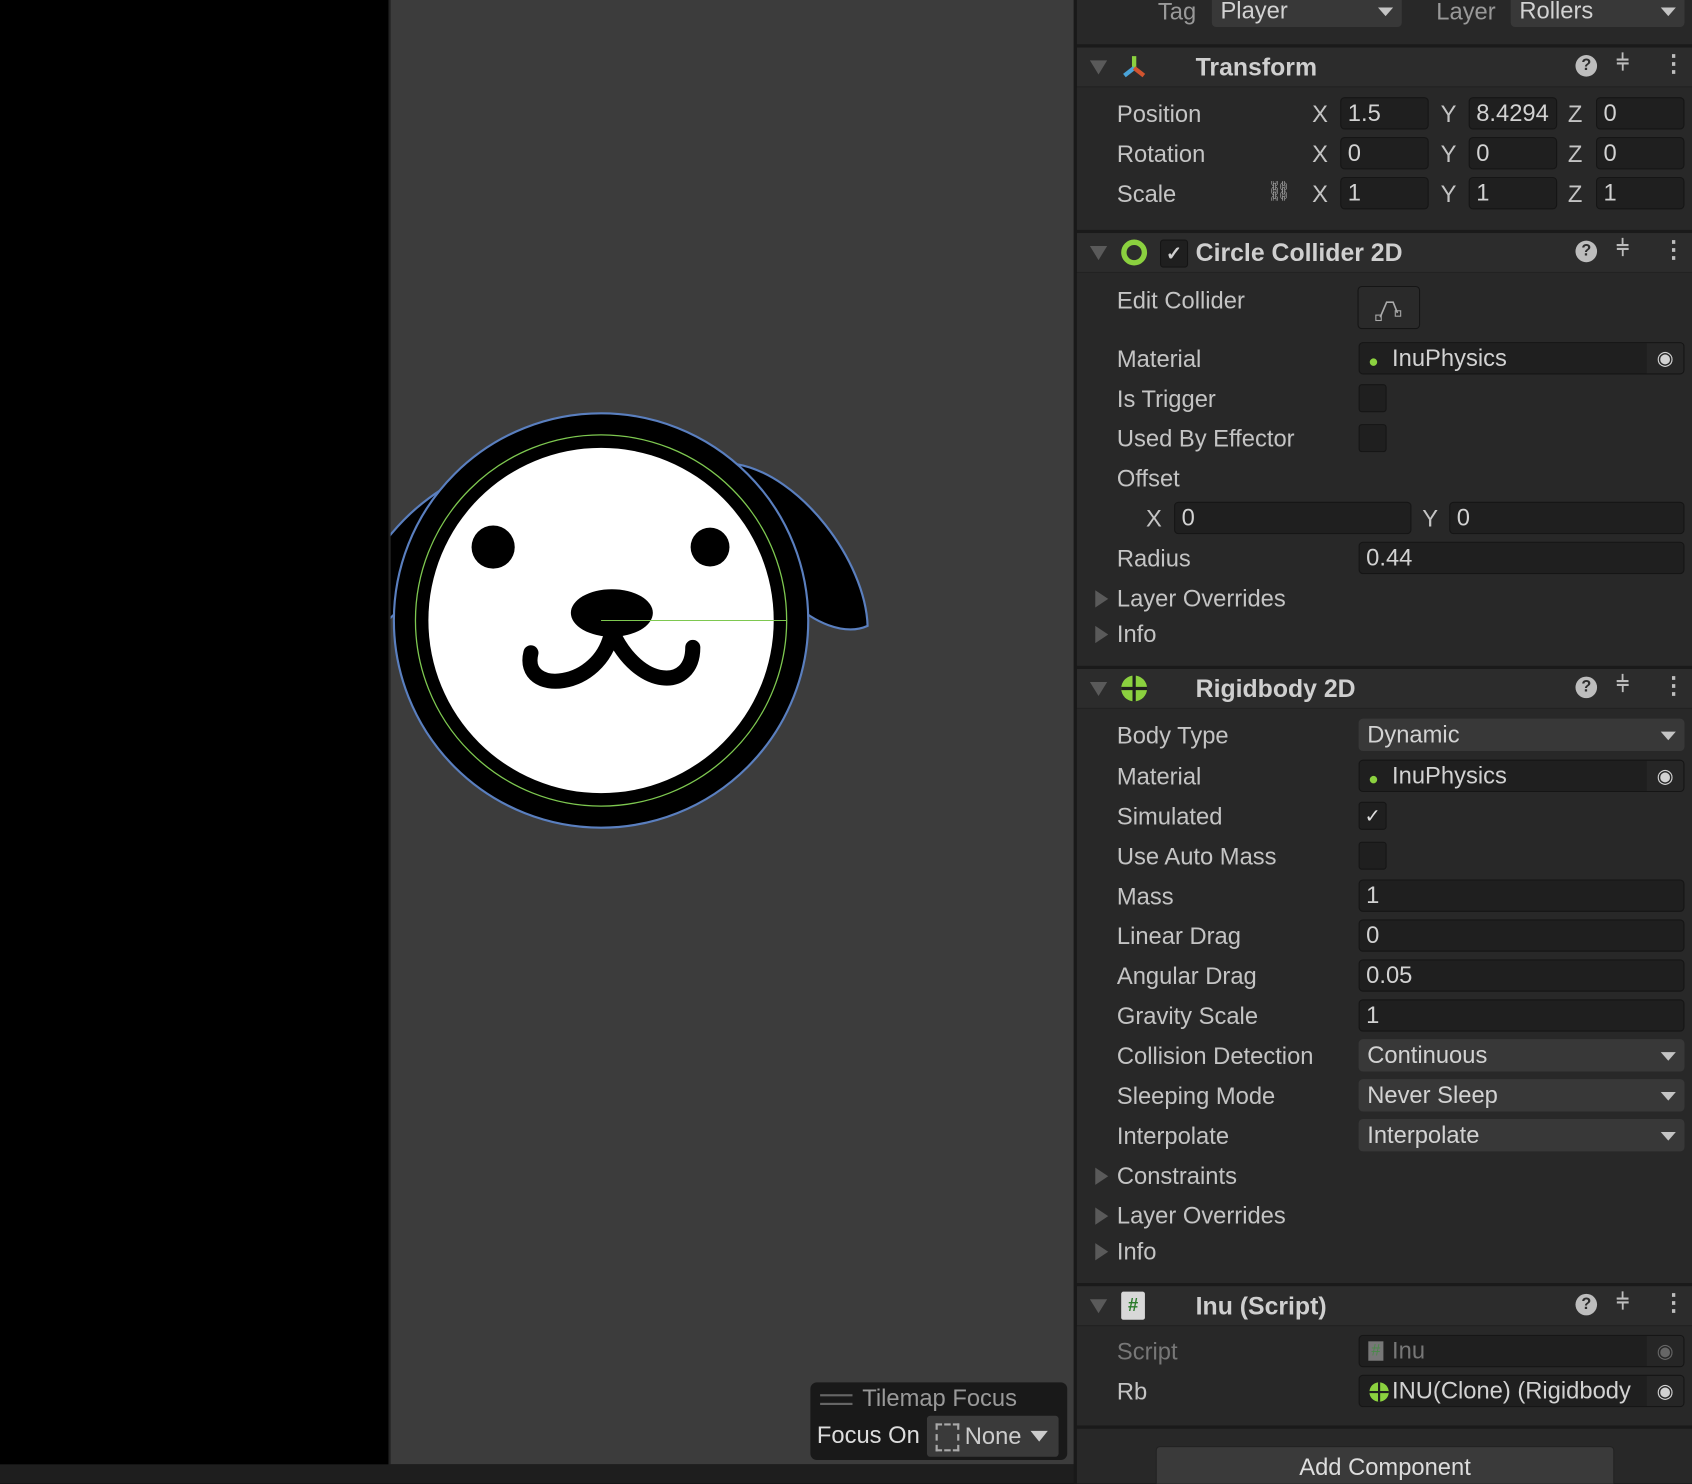 The height and width of the screenshot is (1484, 1692). Describe the element at coordinates (1166, 399) in the screenshot. I see `is-trigger-label: Is Trigger` at that location.